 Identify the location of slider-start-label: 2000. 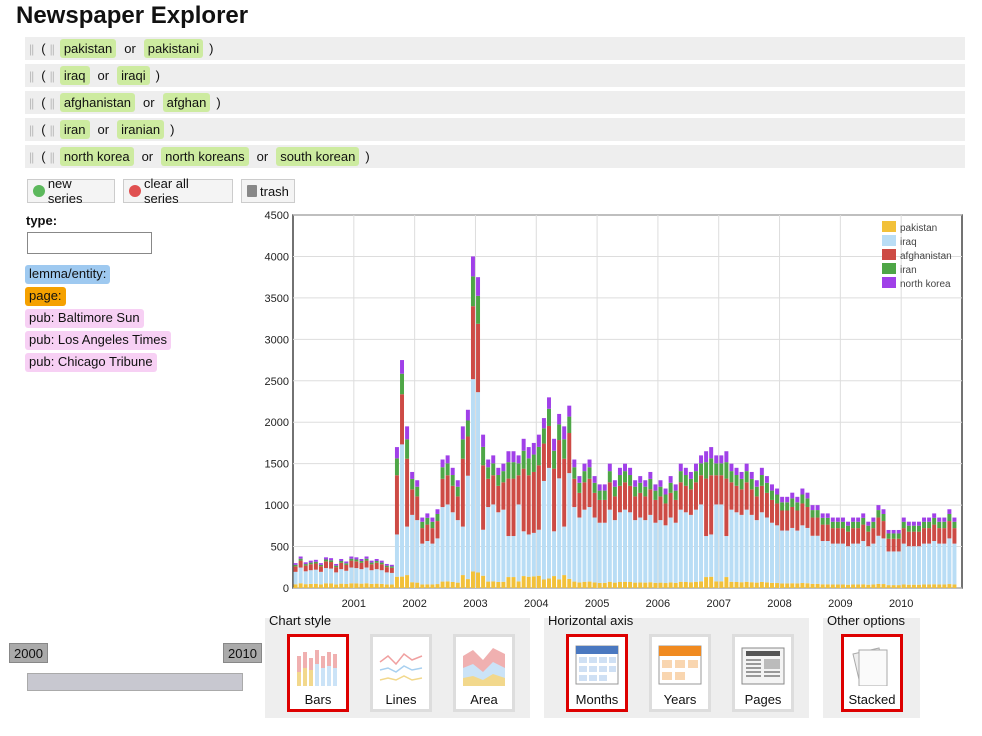
(28, 653).